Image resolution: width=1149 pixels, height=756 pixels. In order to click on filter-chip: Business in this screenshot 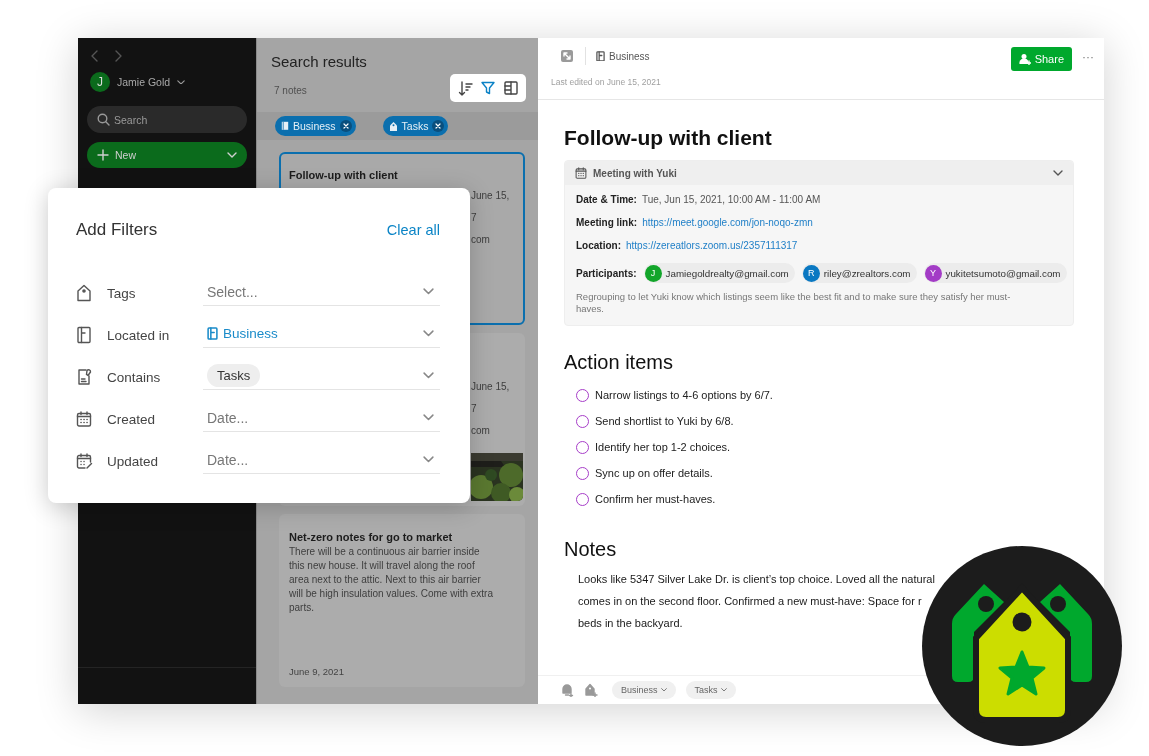, I will do `click(315, 126)`.